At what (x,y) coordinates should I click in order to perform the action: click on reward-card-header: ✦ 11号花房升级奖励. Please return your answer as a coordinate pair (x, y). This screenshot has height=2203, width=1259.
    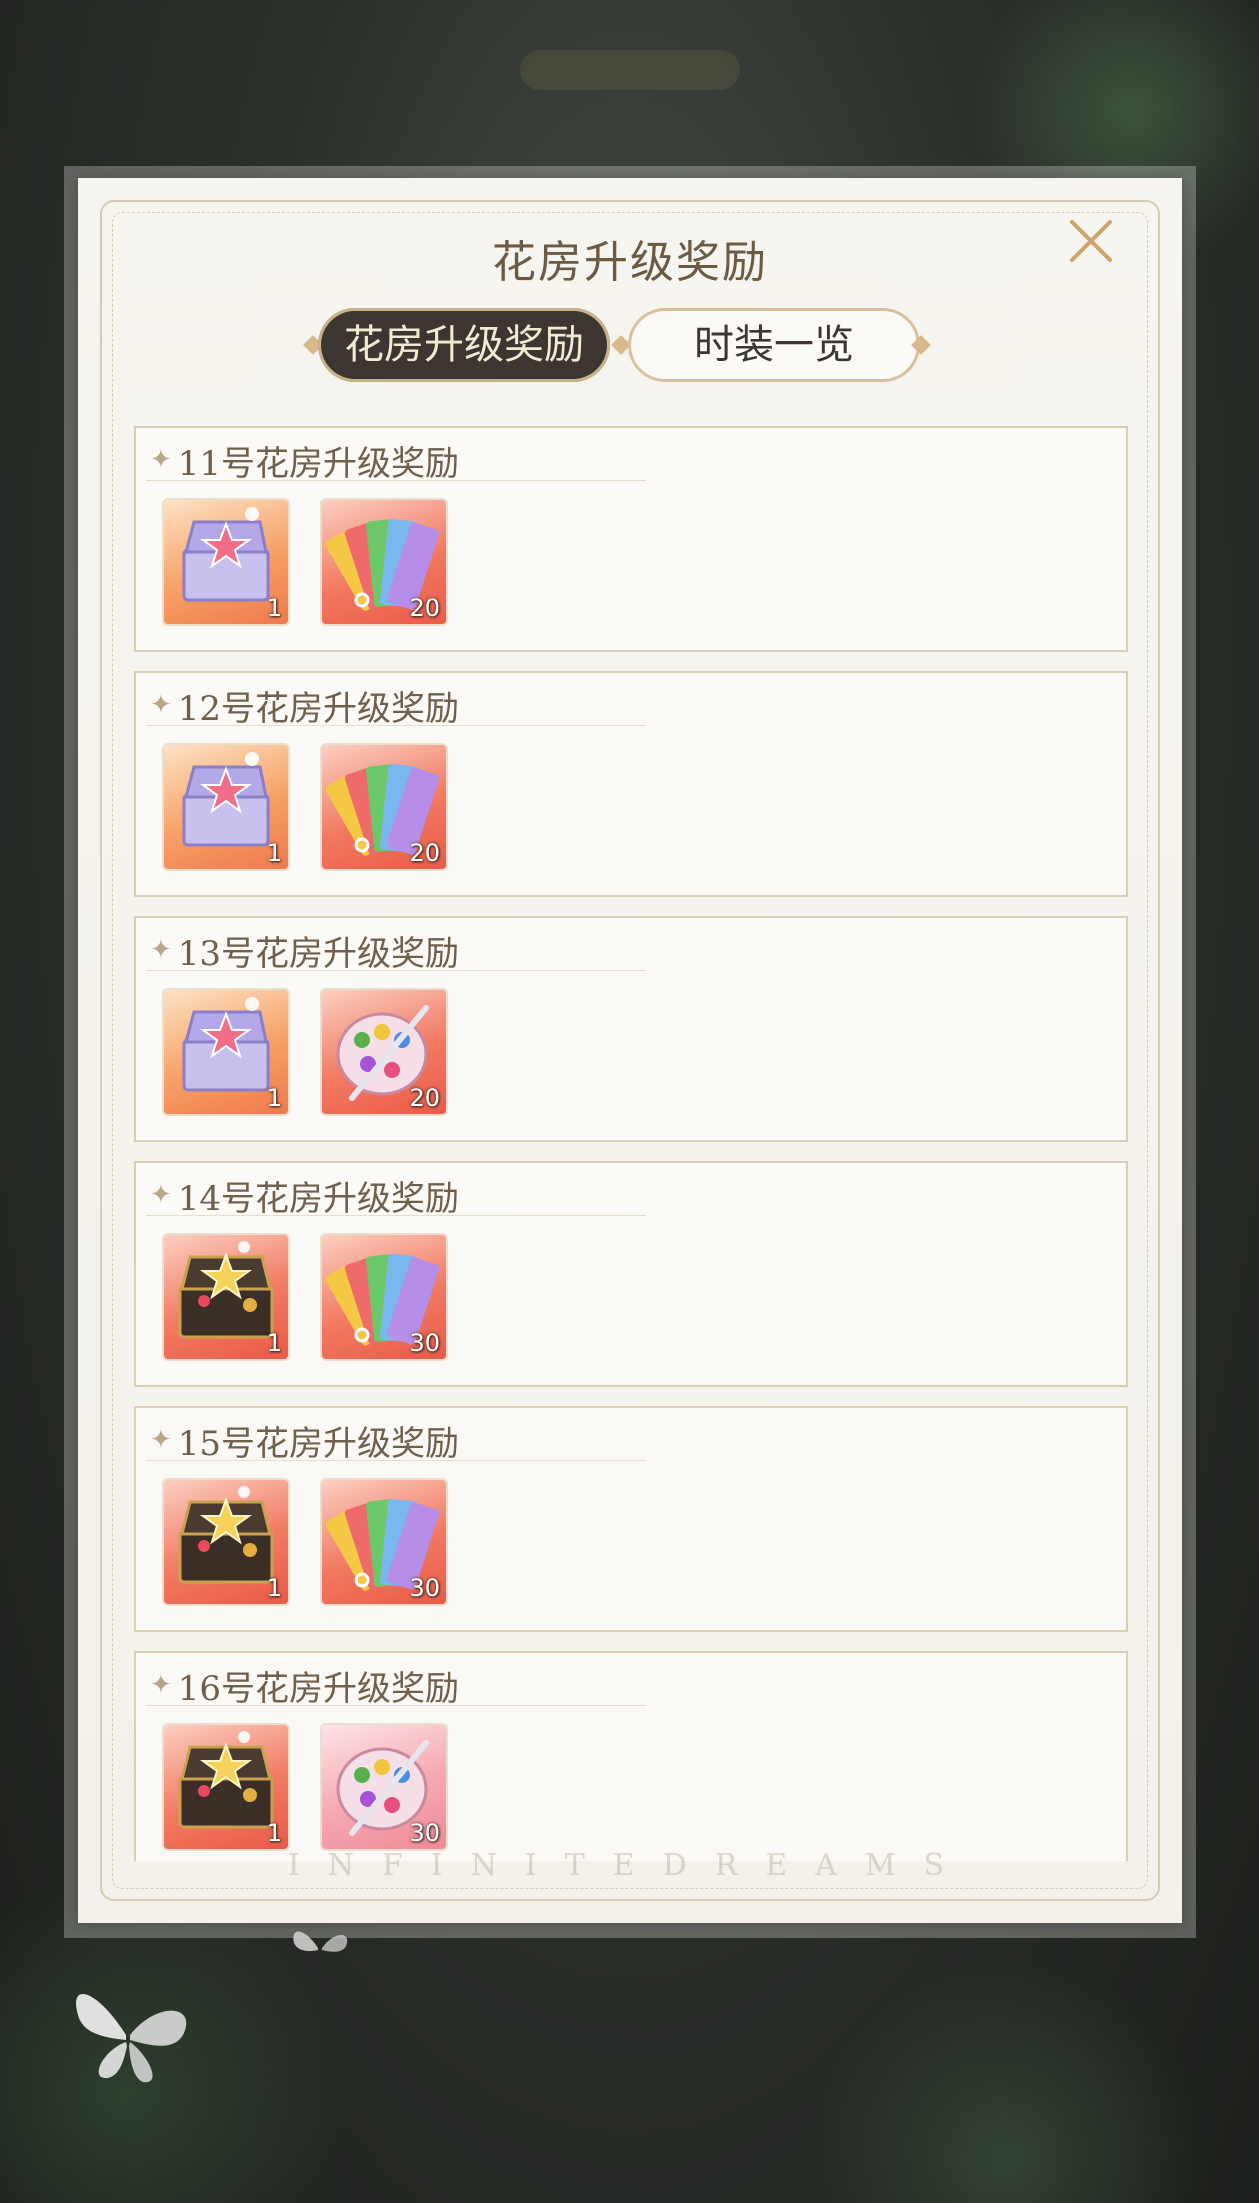
    Looking at the image, I should click on (396, 462).